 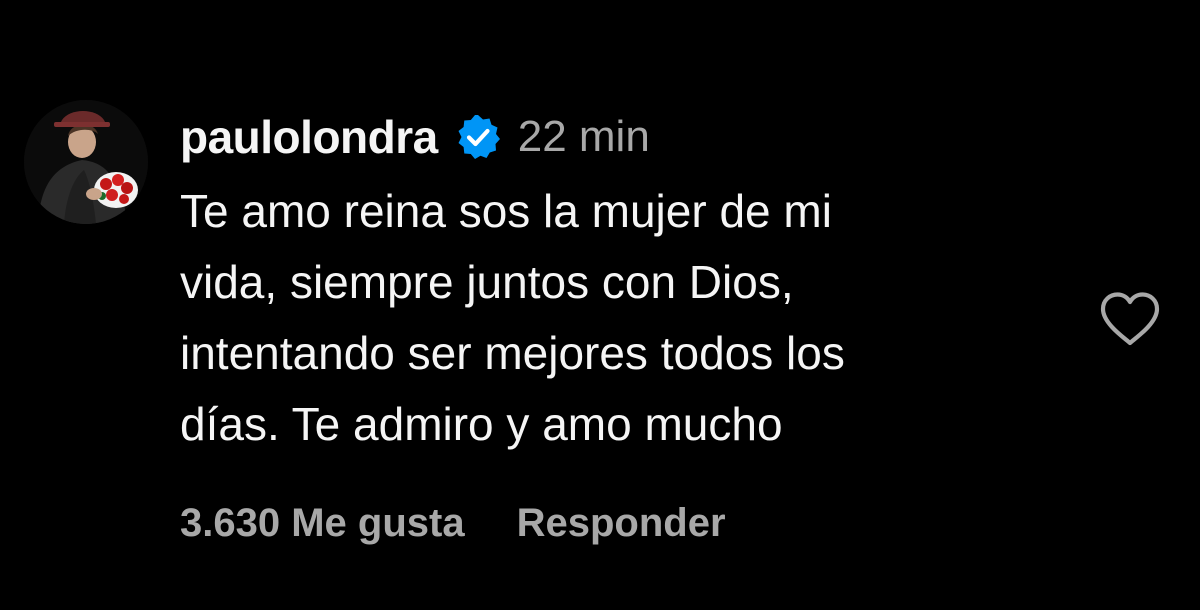 I want to click on comment-header: paulolondra 22 min, so click(x=620, y=137).